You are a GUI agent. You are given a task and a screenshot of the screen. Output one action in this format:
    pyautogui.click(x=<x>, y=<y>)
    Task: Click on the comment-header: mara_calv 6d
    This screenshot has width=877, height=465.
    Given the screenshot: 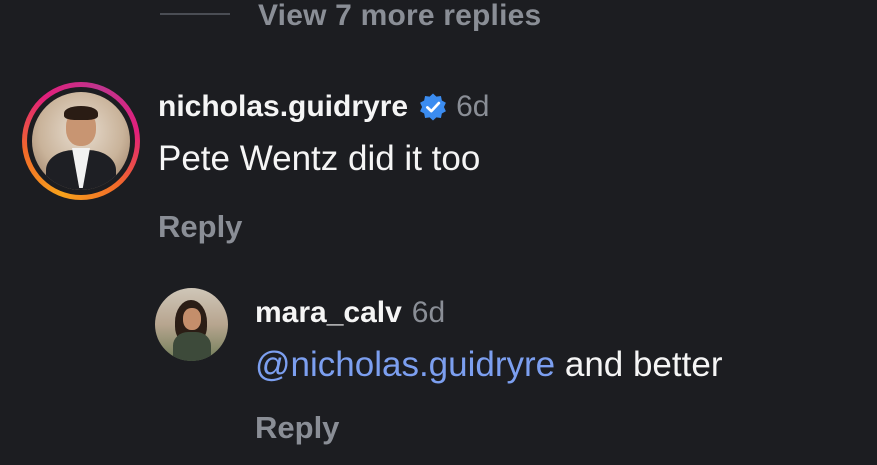 What is the action you would take?
    pyautogui.click(x=488, y=313)
    